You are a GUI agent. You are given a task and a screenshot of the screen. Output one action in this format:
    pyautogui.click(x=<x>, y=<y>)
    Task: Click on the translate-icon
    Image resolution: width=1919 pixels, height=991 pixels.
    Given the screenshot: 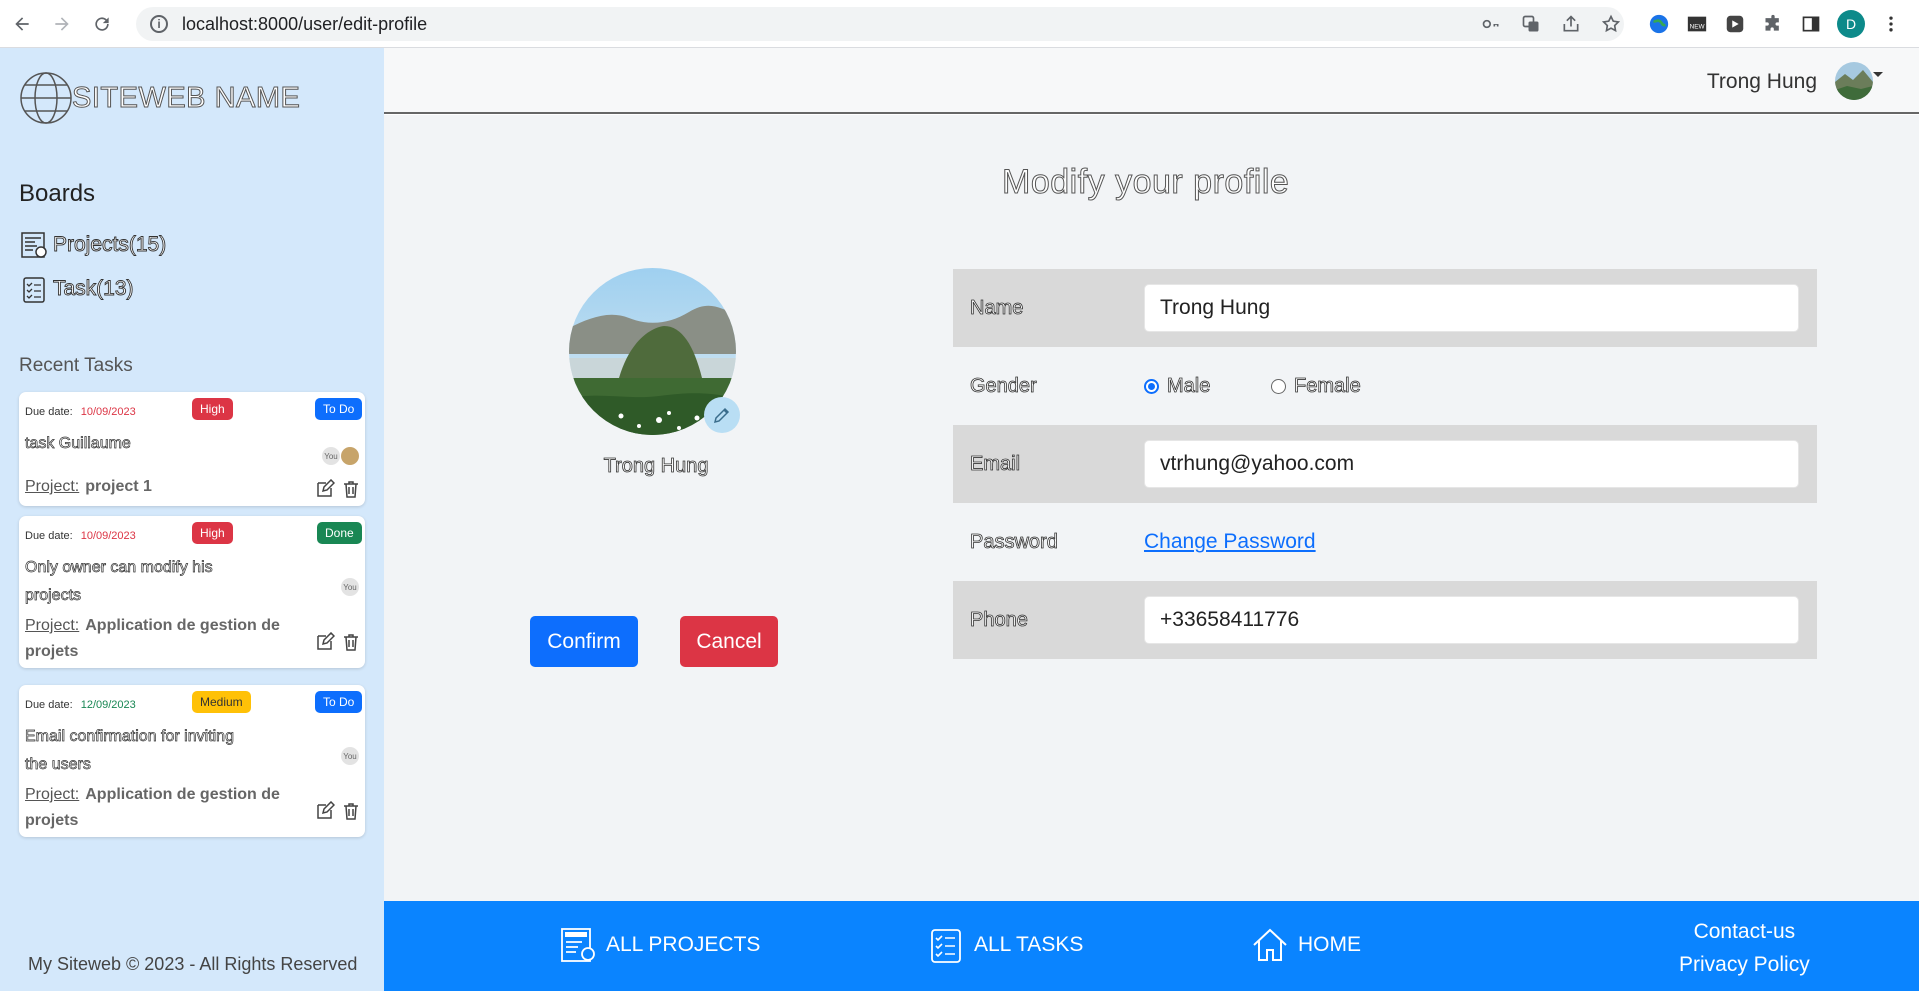 What is the action you would take?
    pyautogui.click(x=1531, y=24)
    